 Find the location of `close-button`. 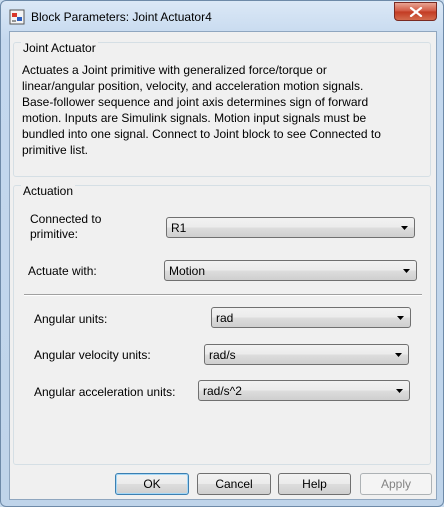

close-button is located at coordinates (415, 11).